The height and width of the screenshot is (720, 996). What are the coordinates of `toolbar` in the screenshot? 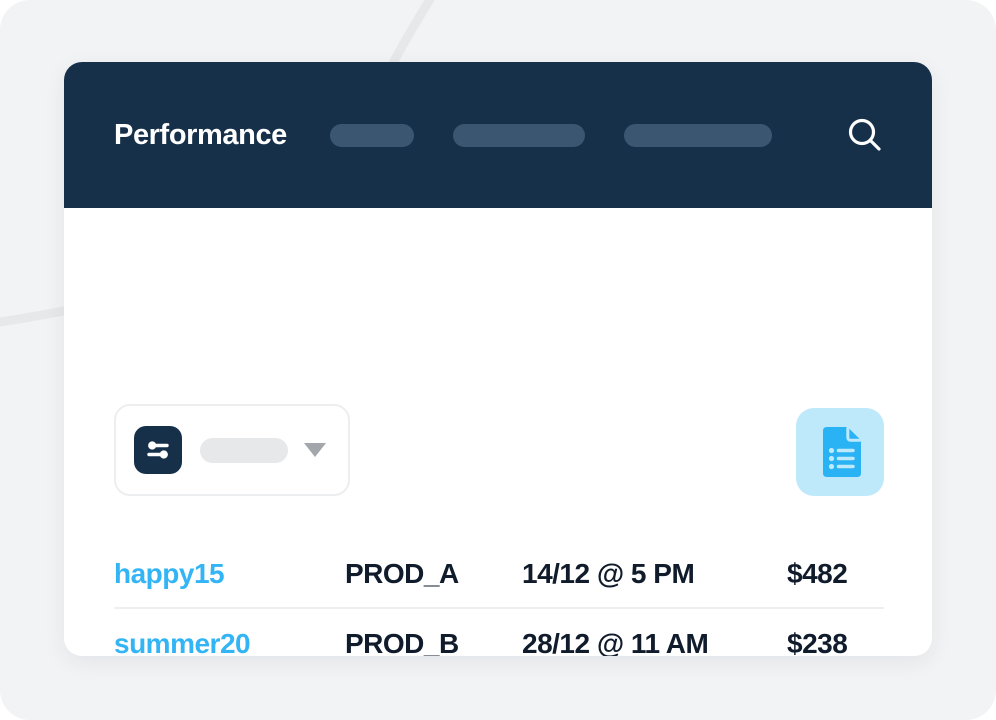 It's located at (499, 450).